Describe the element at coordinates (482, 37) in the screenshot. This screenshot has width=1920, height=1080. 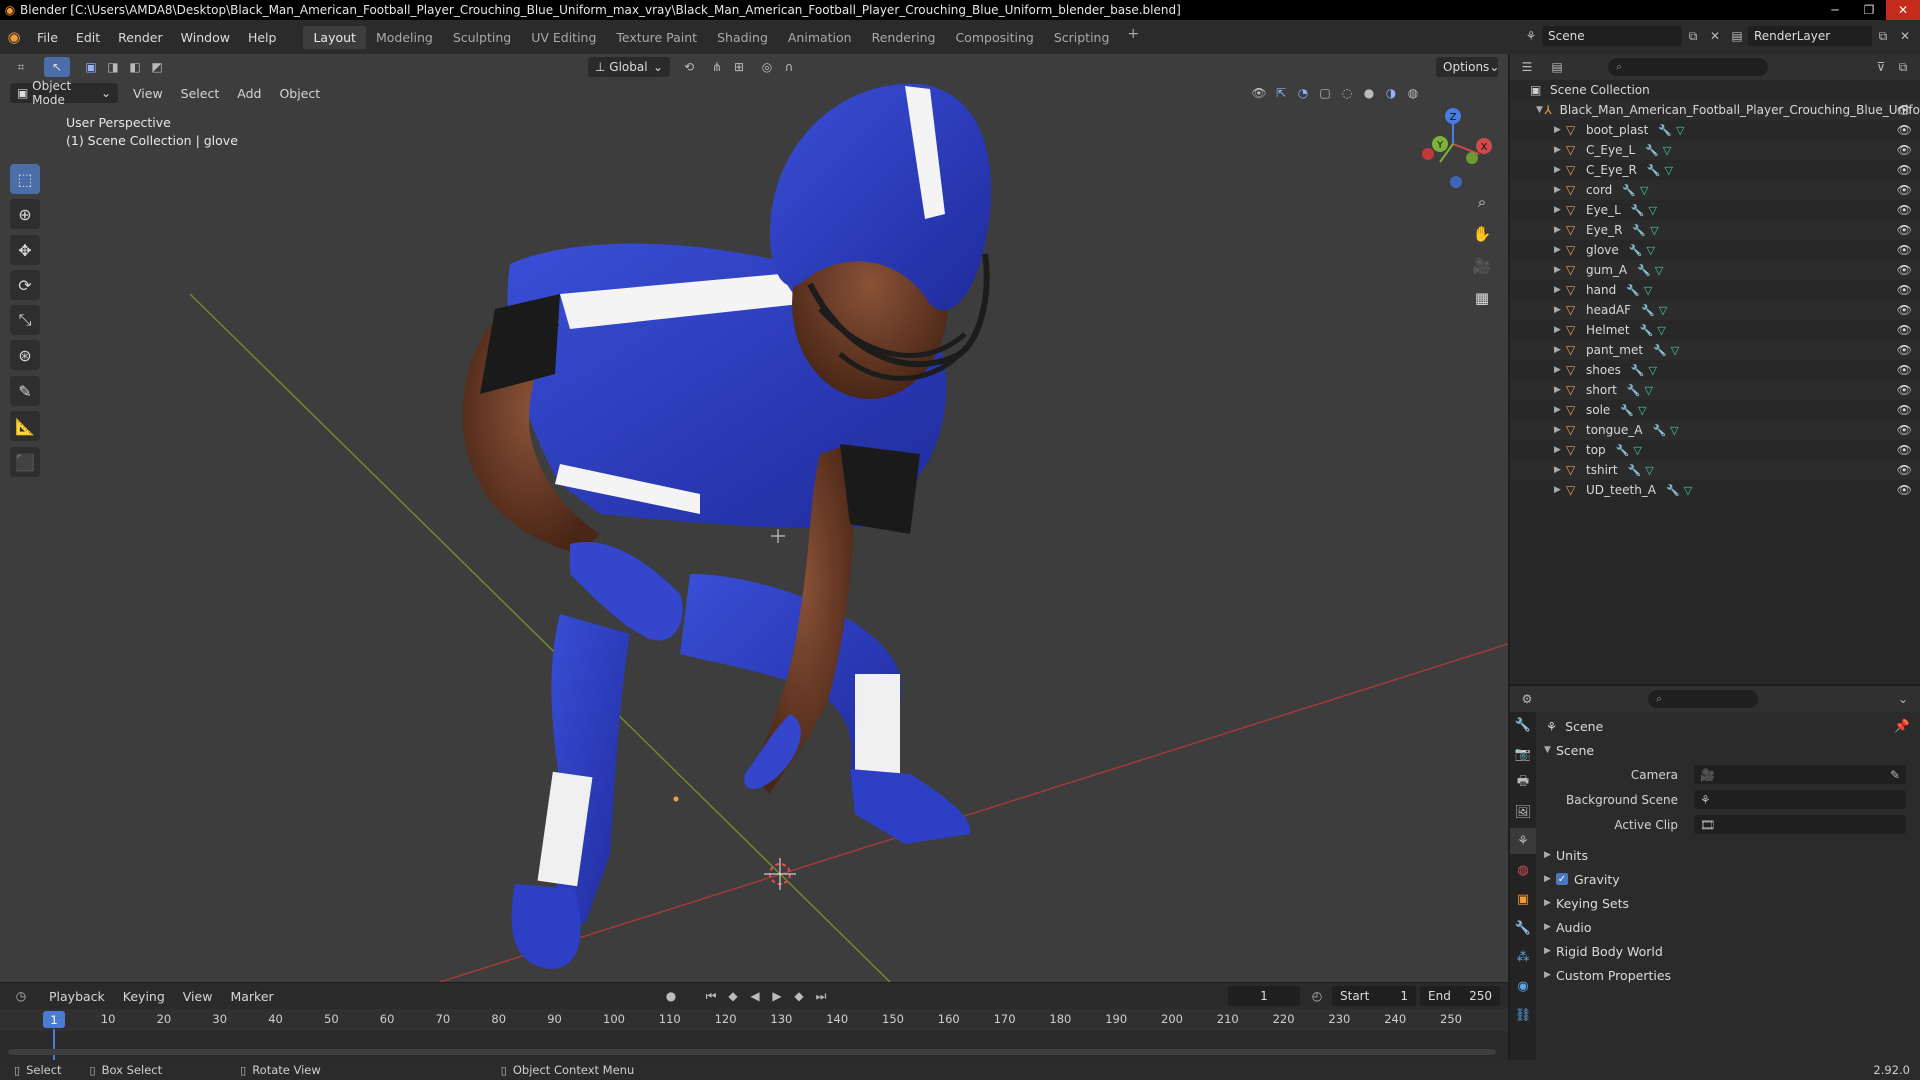
I see `tab-sculpting: Sculpting` at that location.